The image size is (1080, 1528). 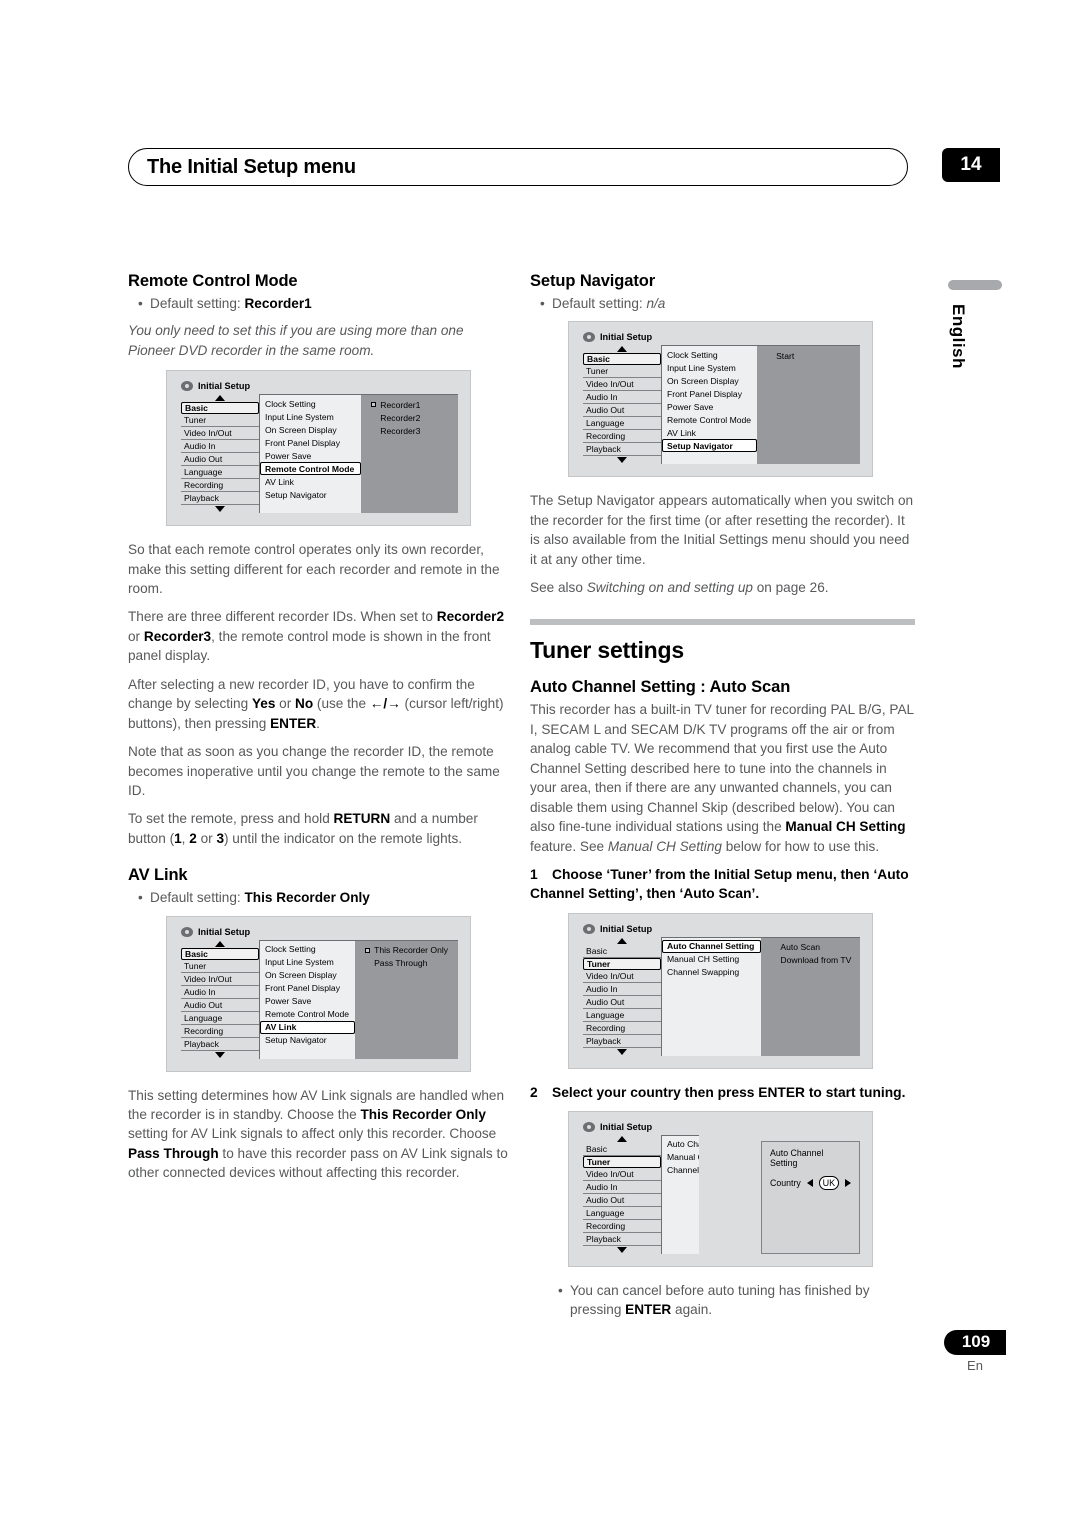 What do you see at coordinates (409, 454) in the screenshot?
I see `osd-option-column: Recorder1 Recorder2 Recorder3` at bounding box center [409, 454].